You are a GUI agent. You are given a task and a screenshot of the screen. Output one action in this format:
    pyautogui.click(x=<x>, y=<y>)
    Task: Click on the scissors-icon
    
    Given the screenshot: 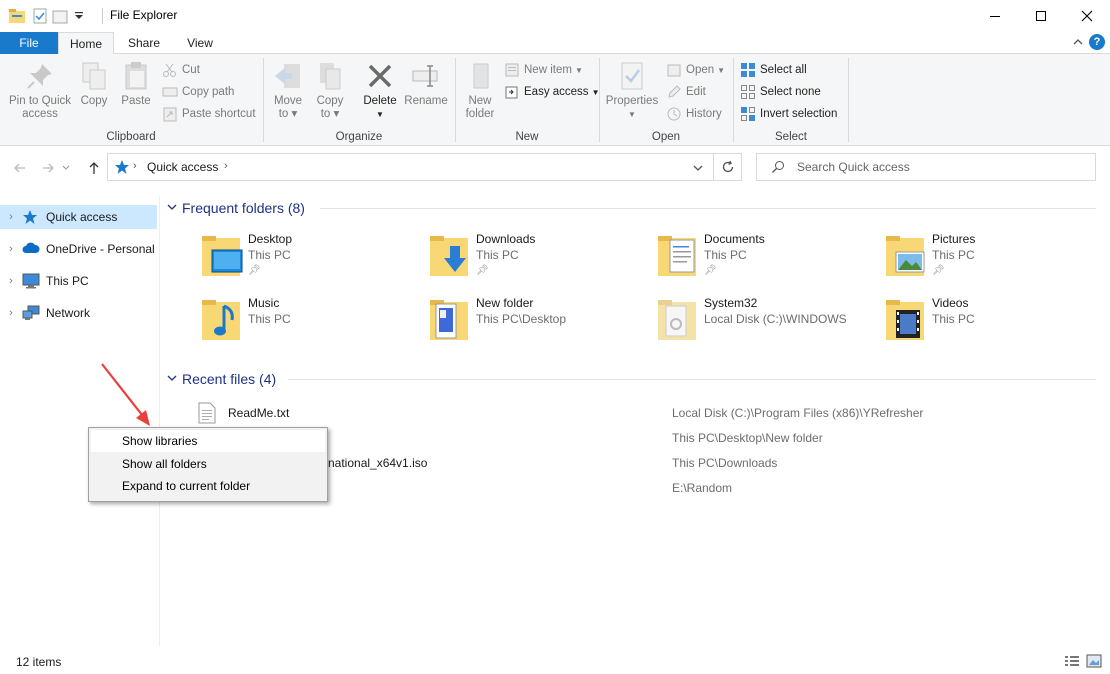 What is the action you would take?
    pyautogui.click(x=170, y=70)
    